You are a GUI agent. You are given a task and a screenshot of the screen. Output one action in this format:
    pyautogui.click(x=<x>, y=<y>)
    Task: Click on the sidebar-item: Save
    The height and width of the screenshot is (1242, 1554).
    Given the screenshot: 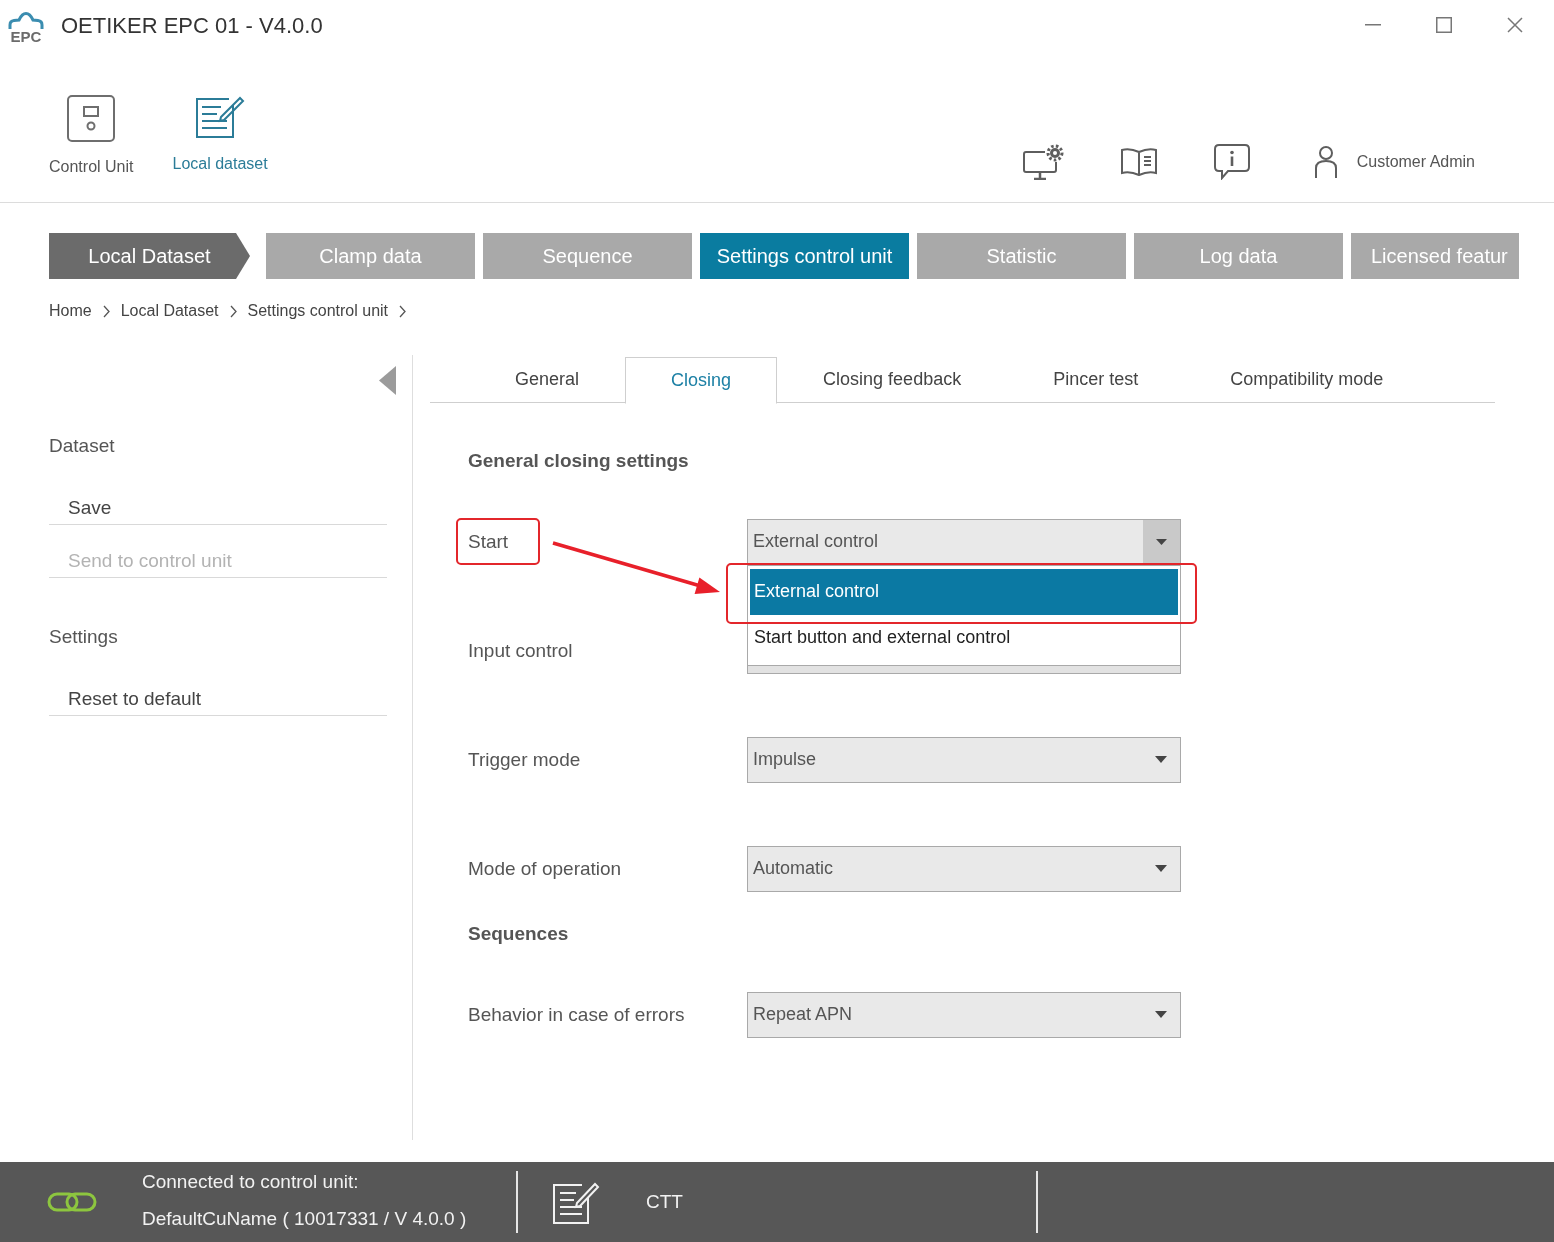 What is the action you would take?
    pyautogui.click(x=218, y=498)
    